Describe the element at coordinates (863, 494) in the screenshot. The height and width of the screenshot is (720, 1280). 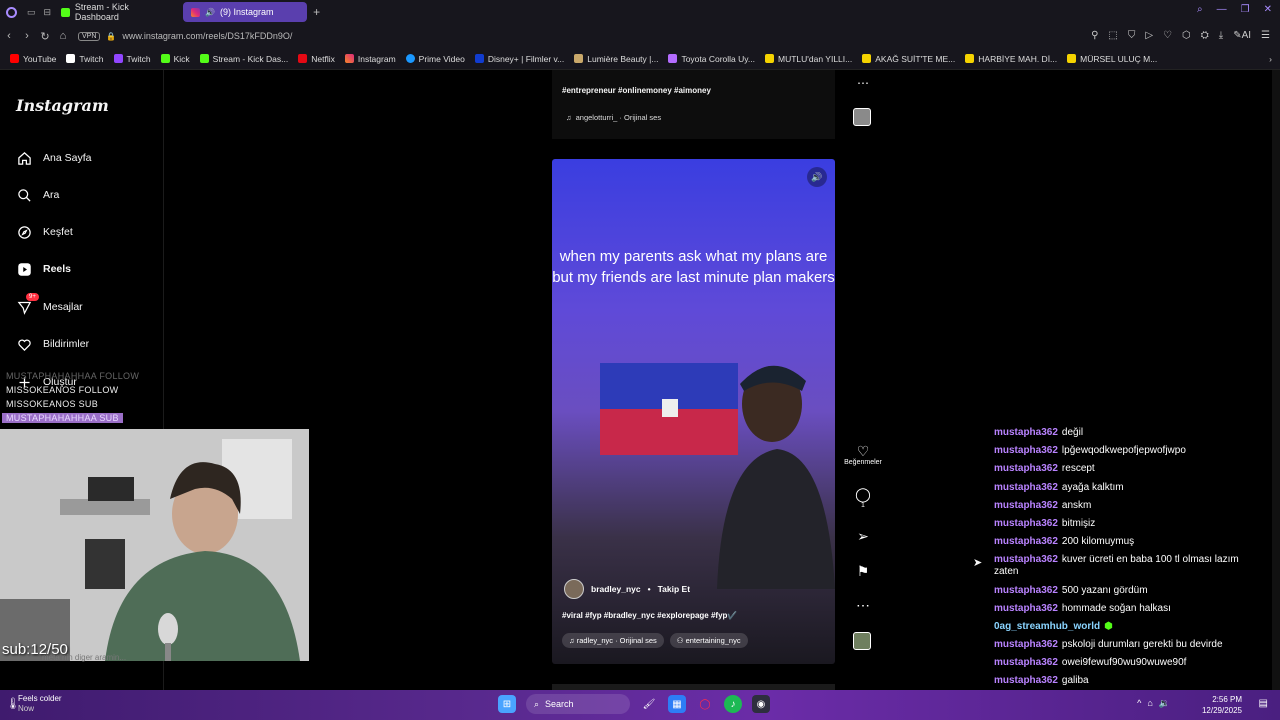
I see `comment-icon: ◯` at that location.